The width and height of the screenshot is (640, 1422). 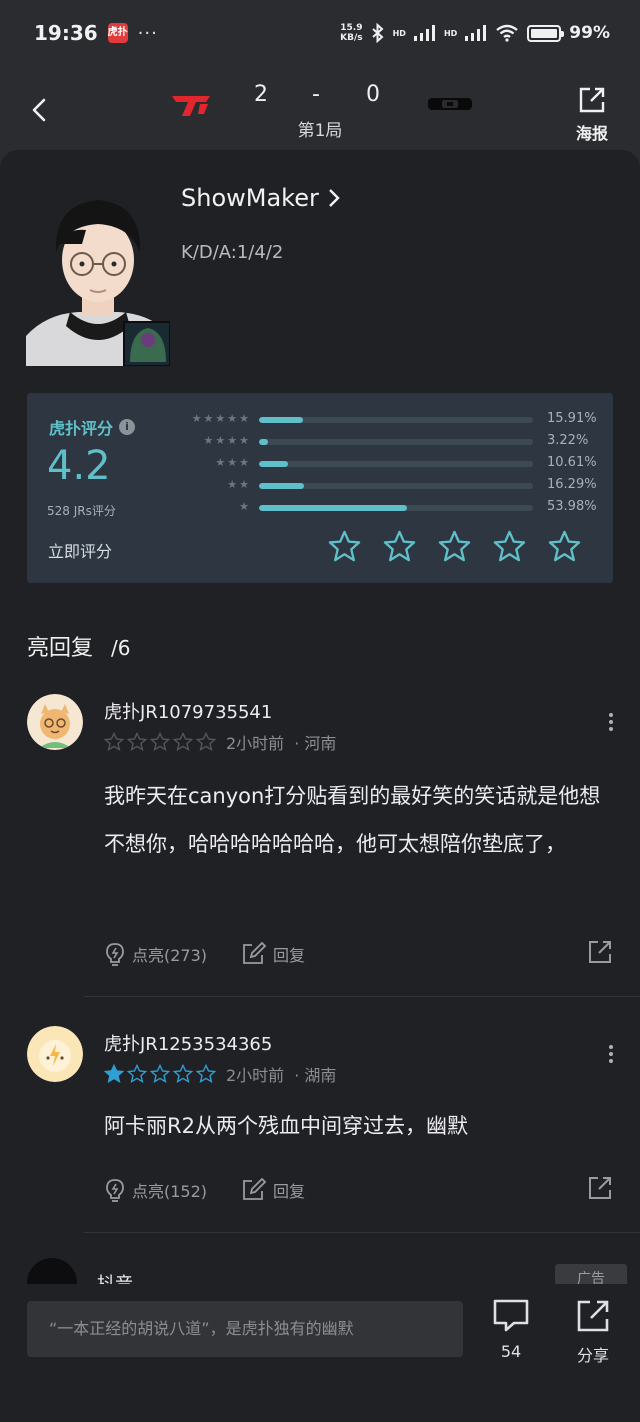 What do you see at coordinates (592, 115) in the screenshot?
I see `poster-button: 海报` at bounding box center [592, 115].